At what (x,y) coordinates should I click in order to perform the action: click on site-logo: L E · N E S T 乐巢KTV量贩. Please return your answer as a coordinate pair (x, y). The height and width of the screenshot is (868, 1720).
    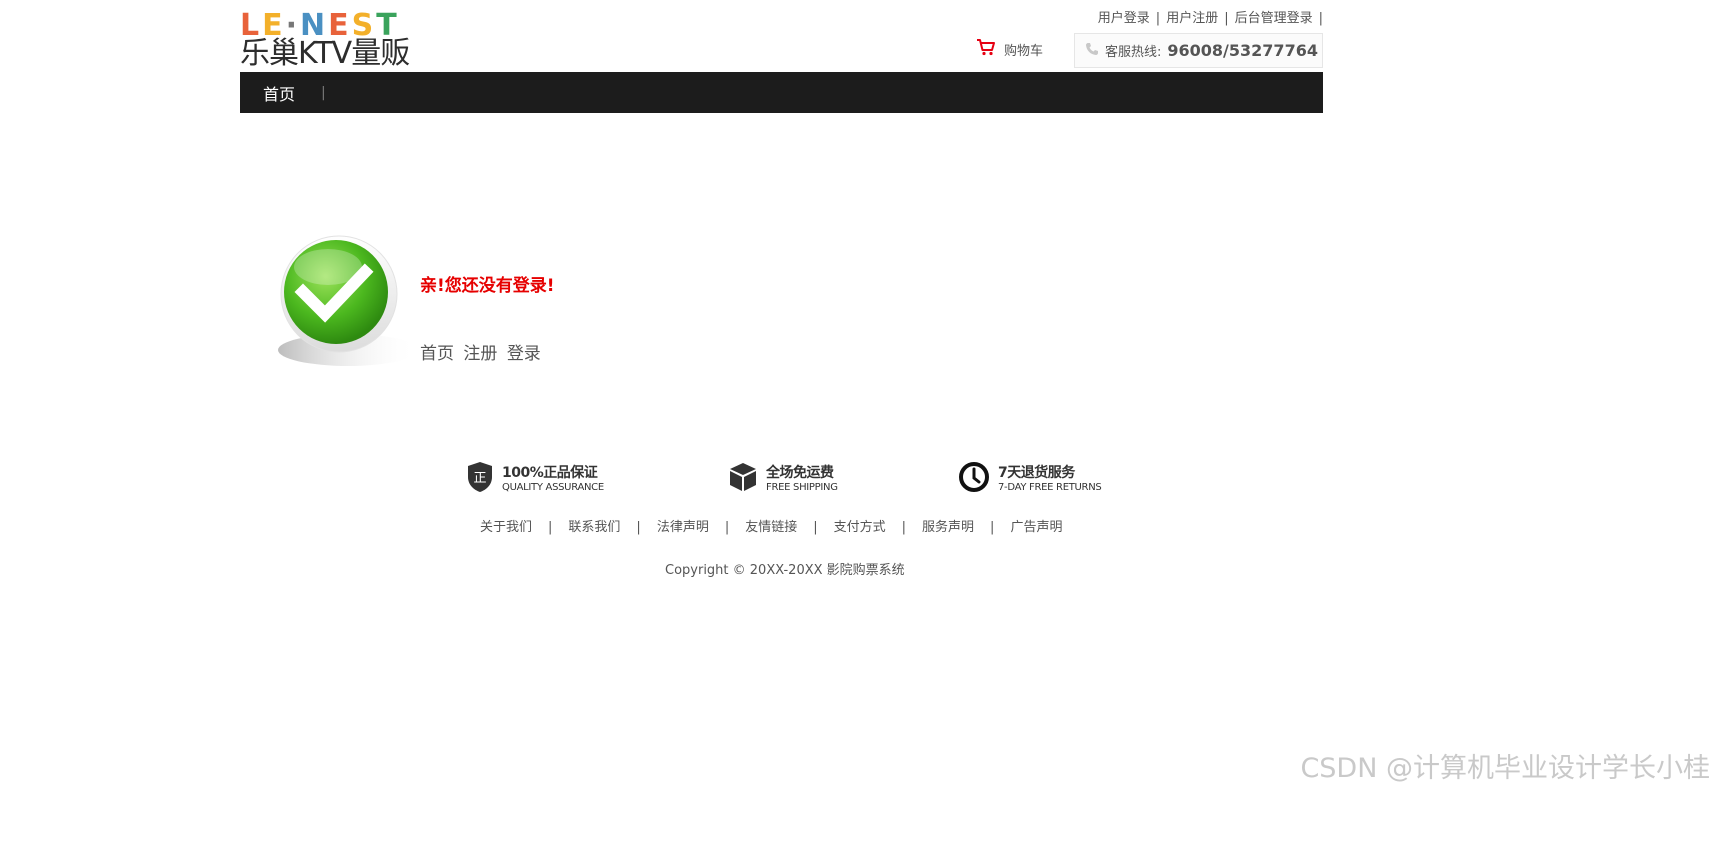
    Looking at the image, I should click on (355, 40).